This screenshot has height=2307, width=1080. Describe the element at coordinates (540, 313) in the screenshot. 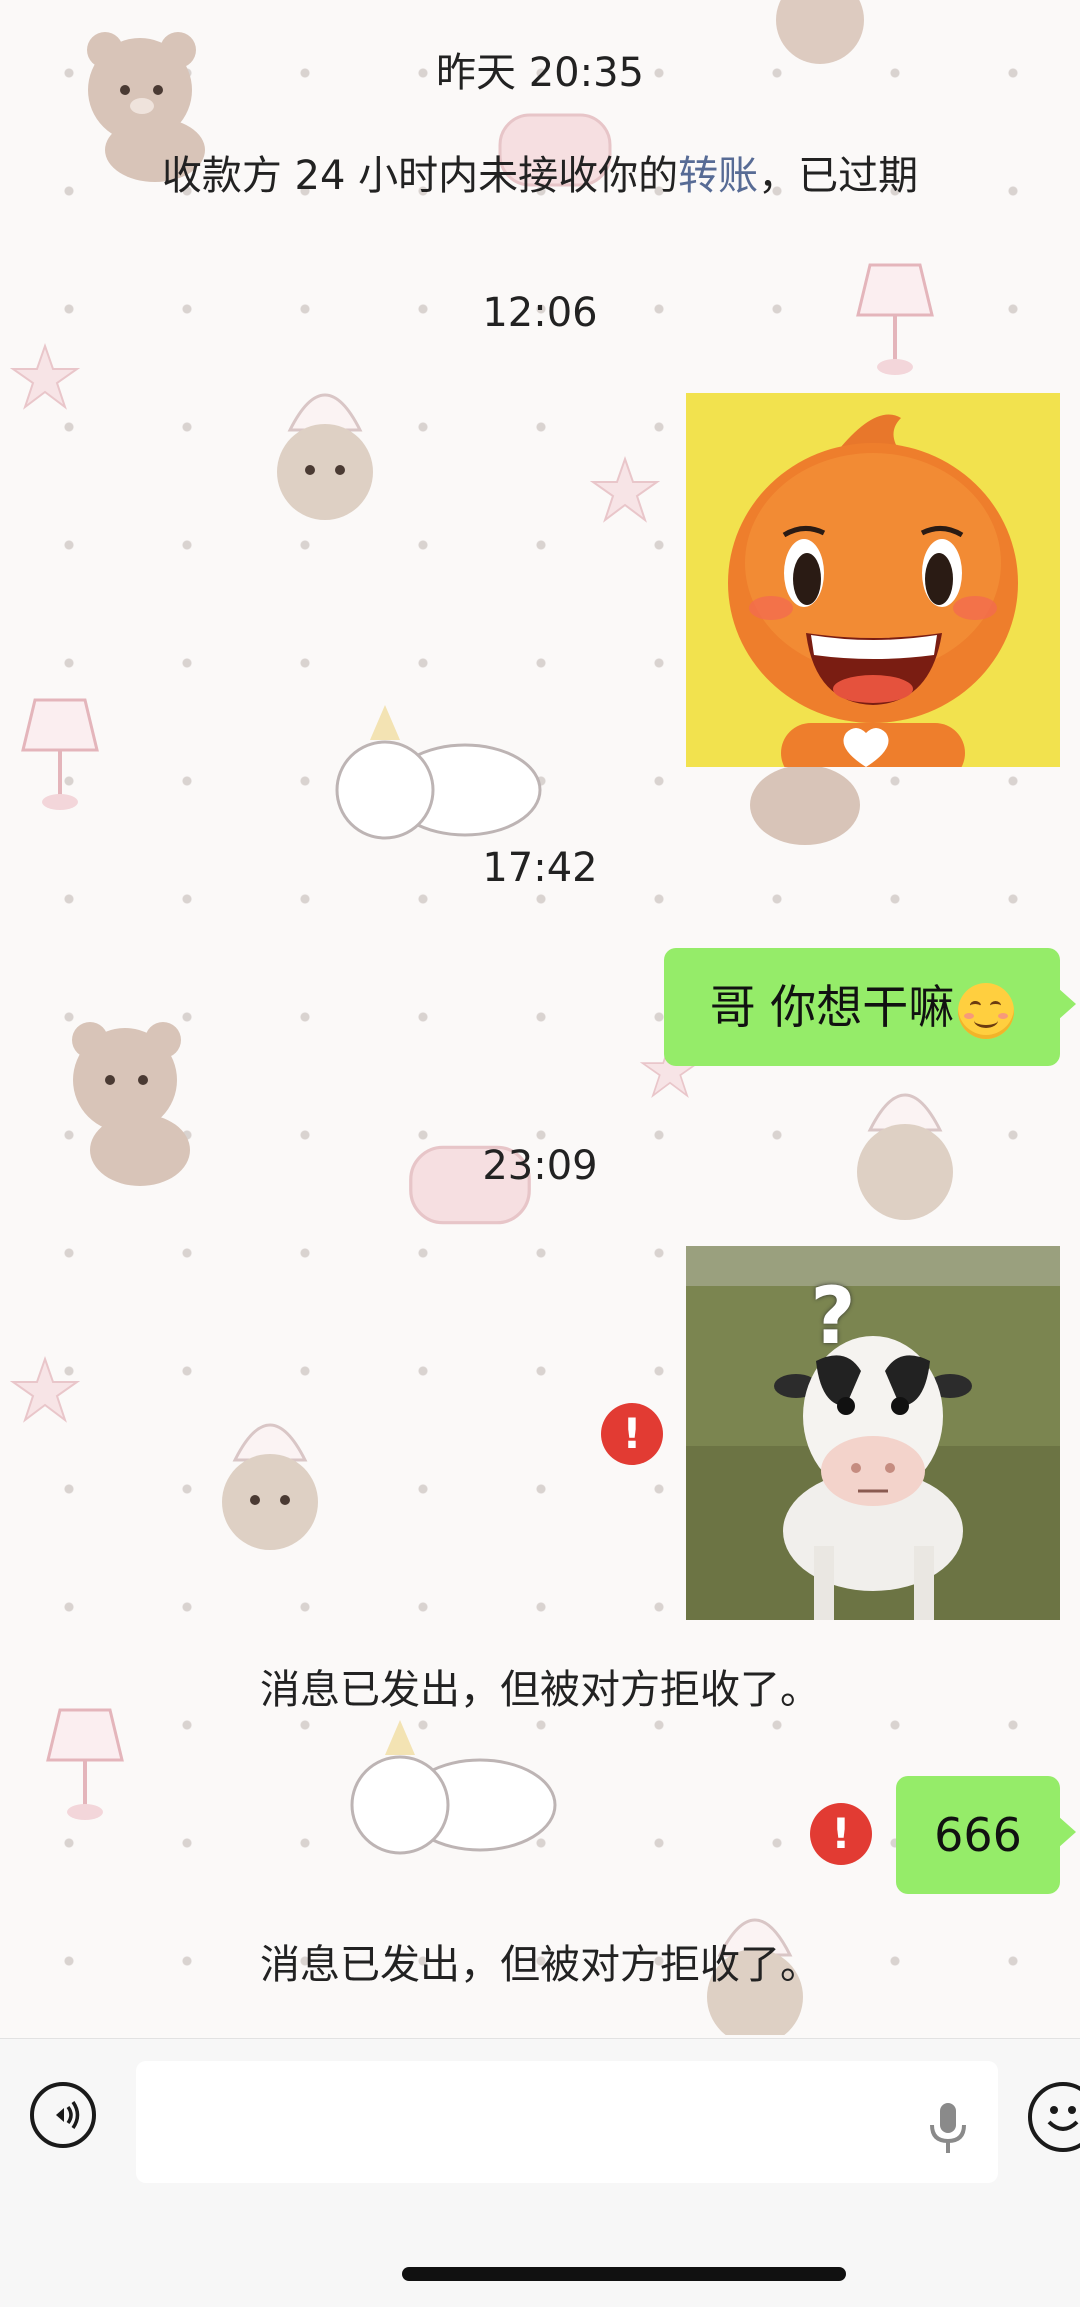

I see `timestamp: 12:06` at that location.